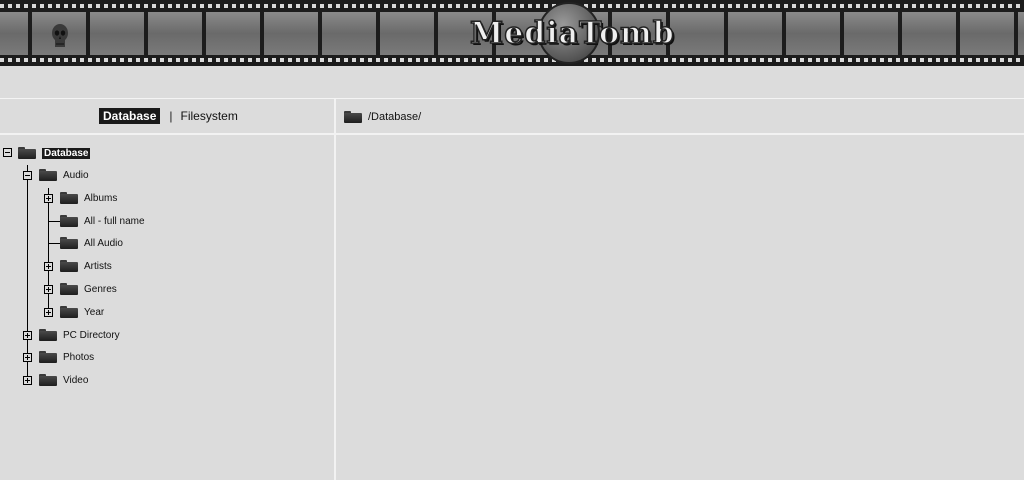 This screenshot has height=480, width=1024. What do you see at coordinates (101, 198) in the screenshot?
I see `tree-label: Albums` at bounding box center [101, 198].